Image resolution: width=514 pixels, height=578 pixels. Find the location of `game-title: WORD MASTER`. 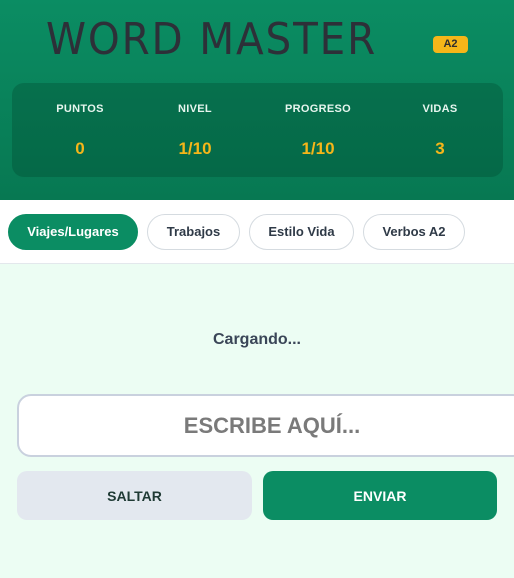

game-title: WORD MASTER is located at coordinates (212, 39).